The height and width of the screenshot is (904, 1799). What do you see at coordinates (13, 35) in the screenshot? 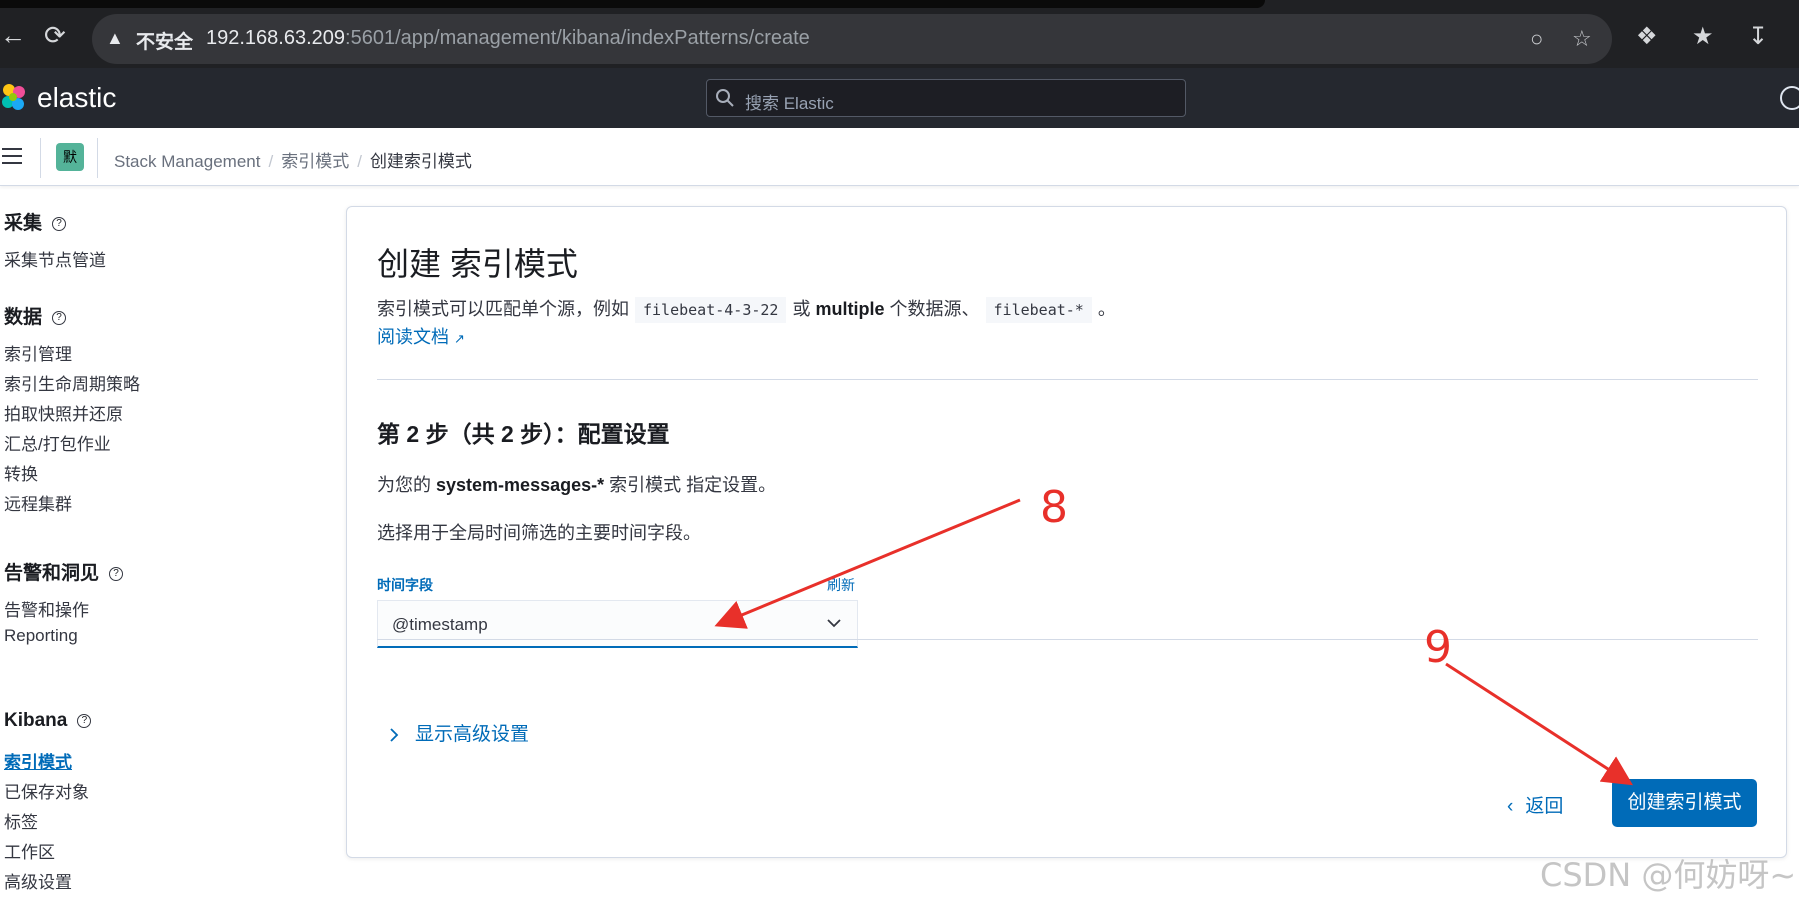
I see `back-arrow-icon: ←` at bounding box center [13, 35].